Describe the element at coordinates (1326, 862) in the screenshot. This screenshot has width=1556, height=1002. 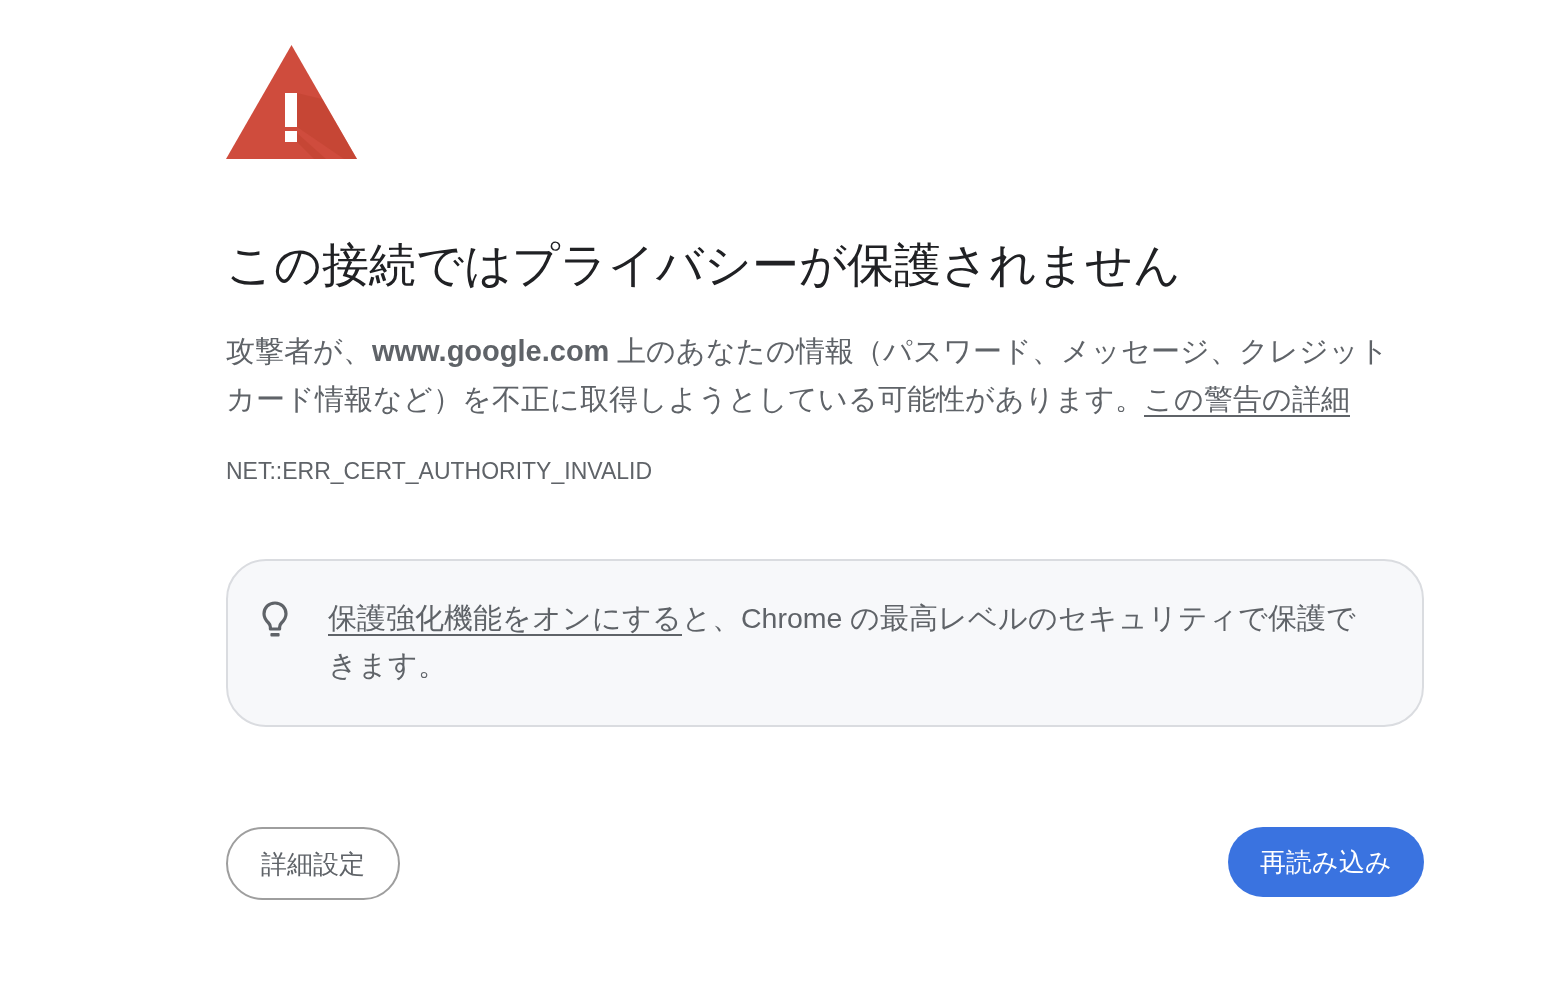
I see `reload-button: 再読み込み` at that location.